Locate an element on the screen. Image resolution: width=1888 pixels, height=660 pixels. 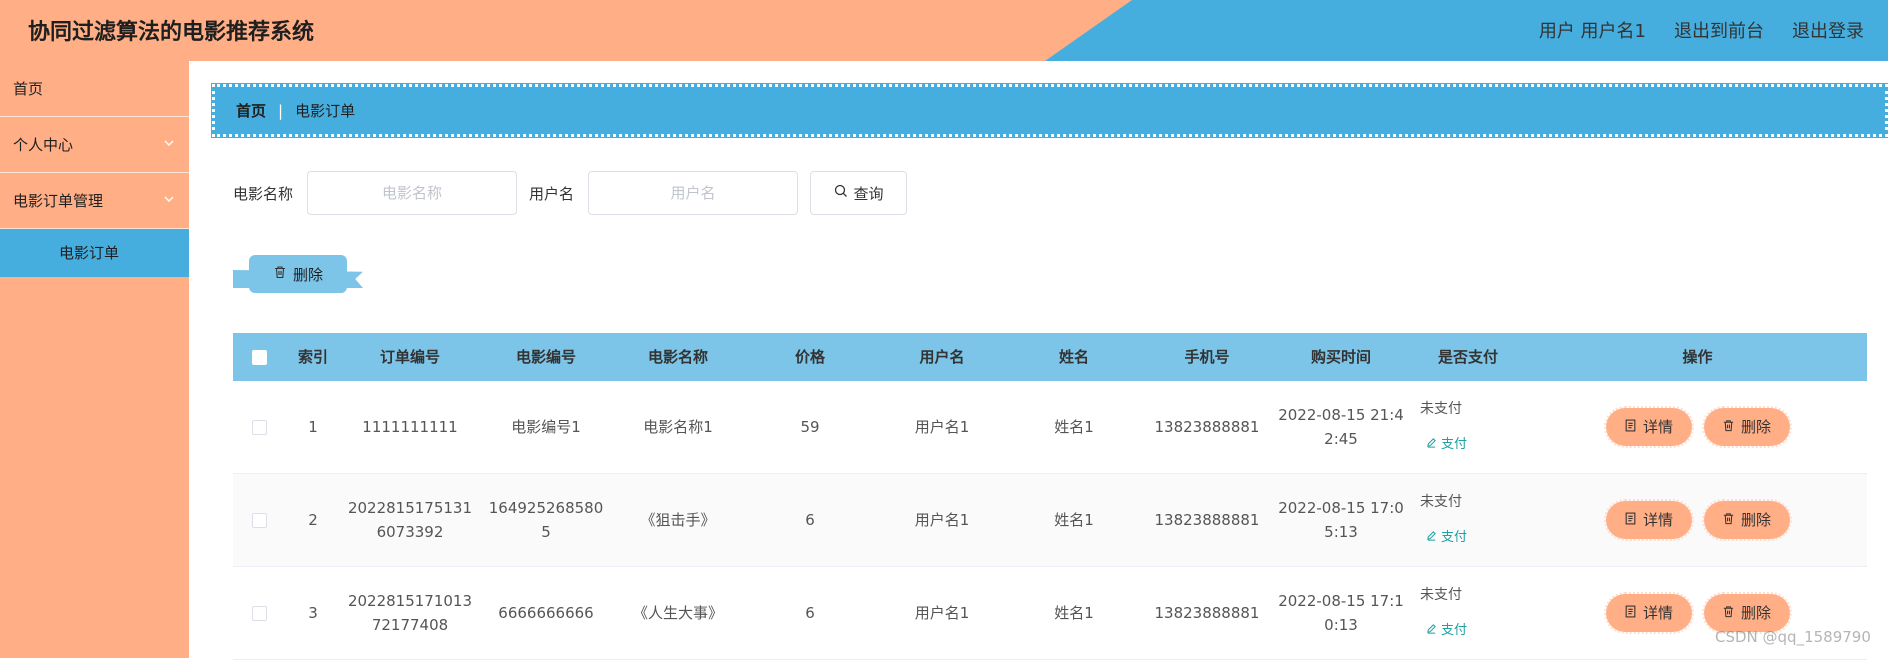
sidebar-item-label: 电影订单管理 is located at coordinates (58, 201).